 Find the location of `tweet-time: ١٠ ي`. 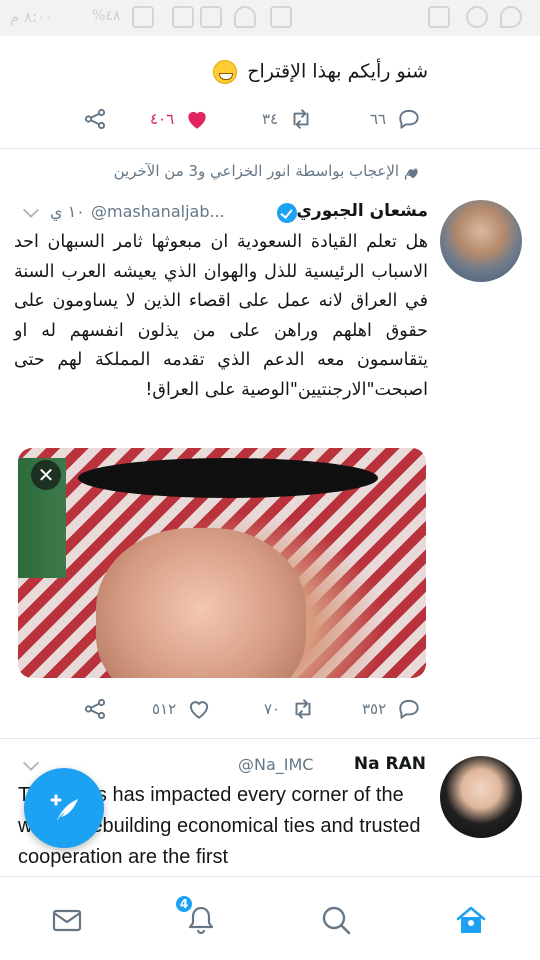

tweet-time: ١٠ ي is located at coordinates (67, 211).